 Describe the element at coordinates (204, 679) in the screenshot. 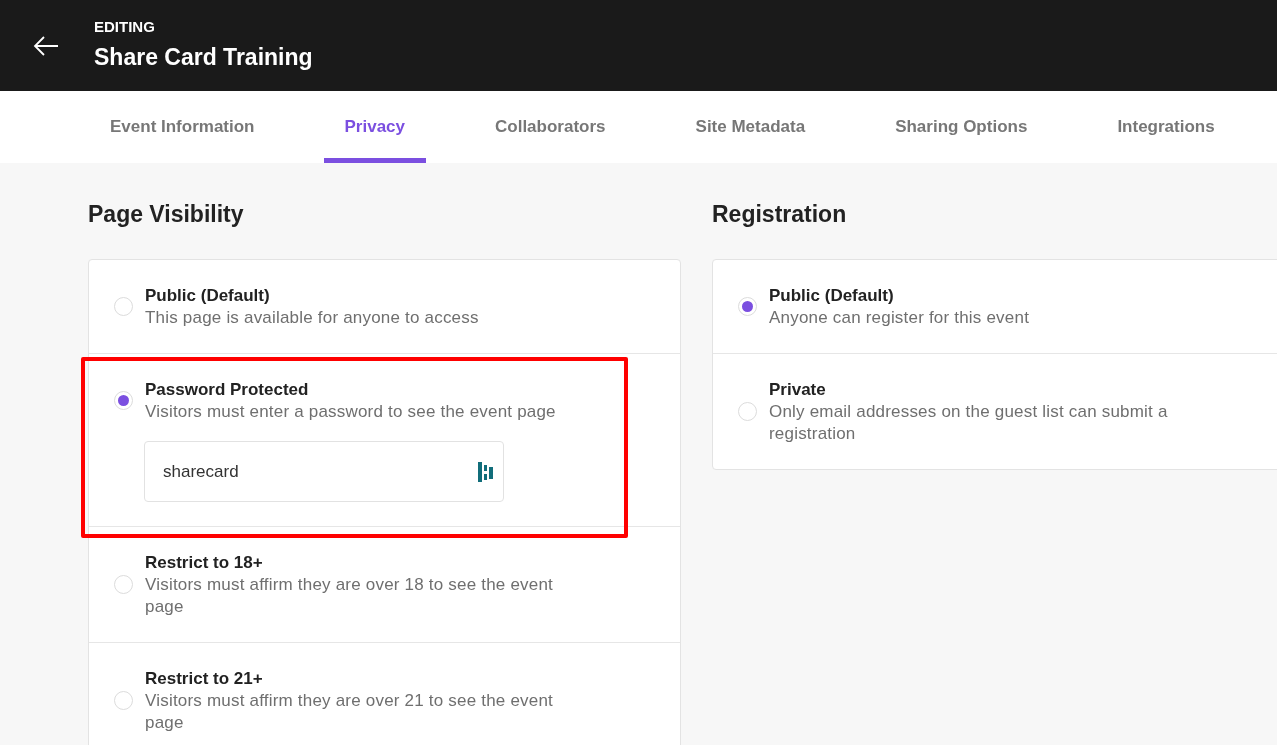

I see `option-title: Restrict to 21+` at that location.